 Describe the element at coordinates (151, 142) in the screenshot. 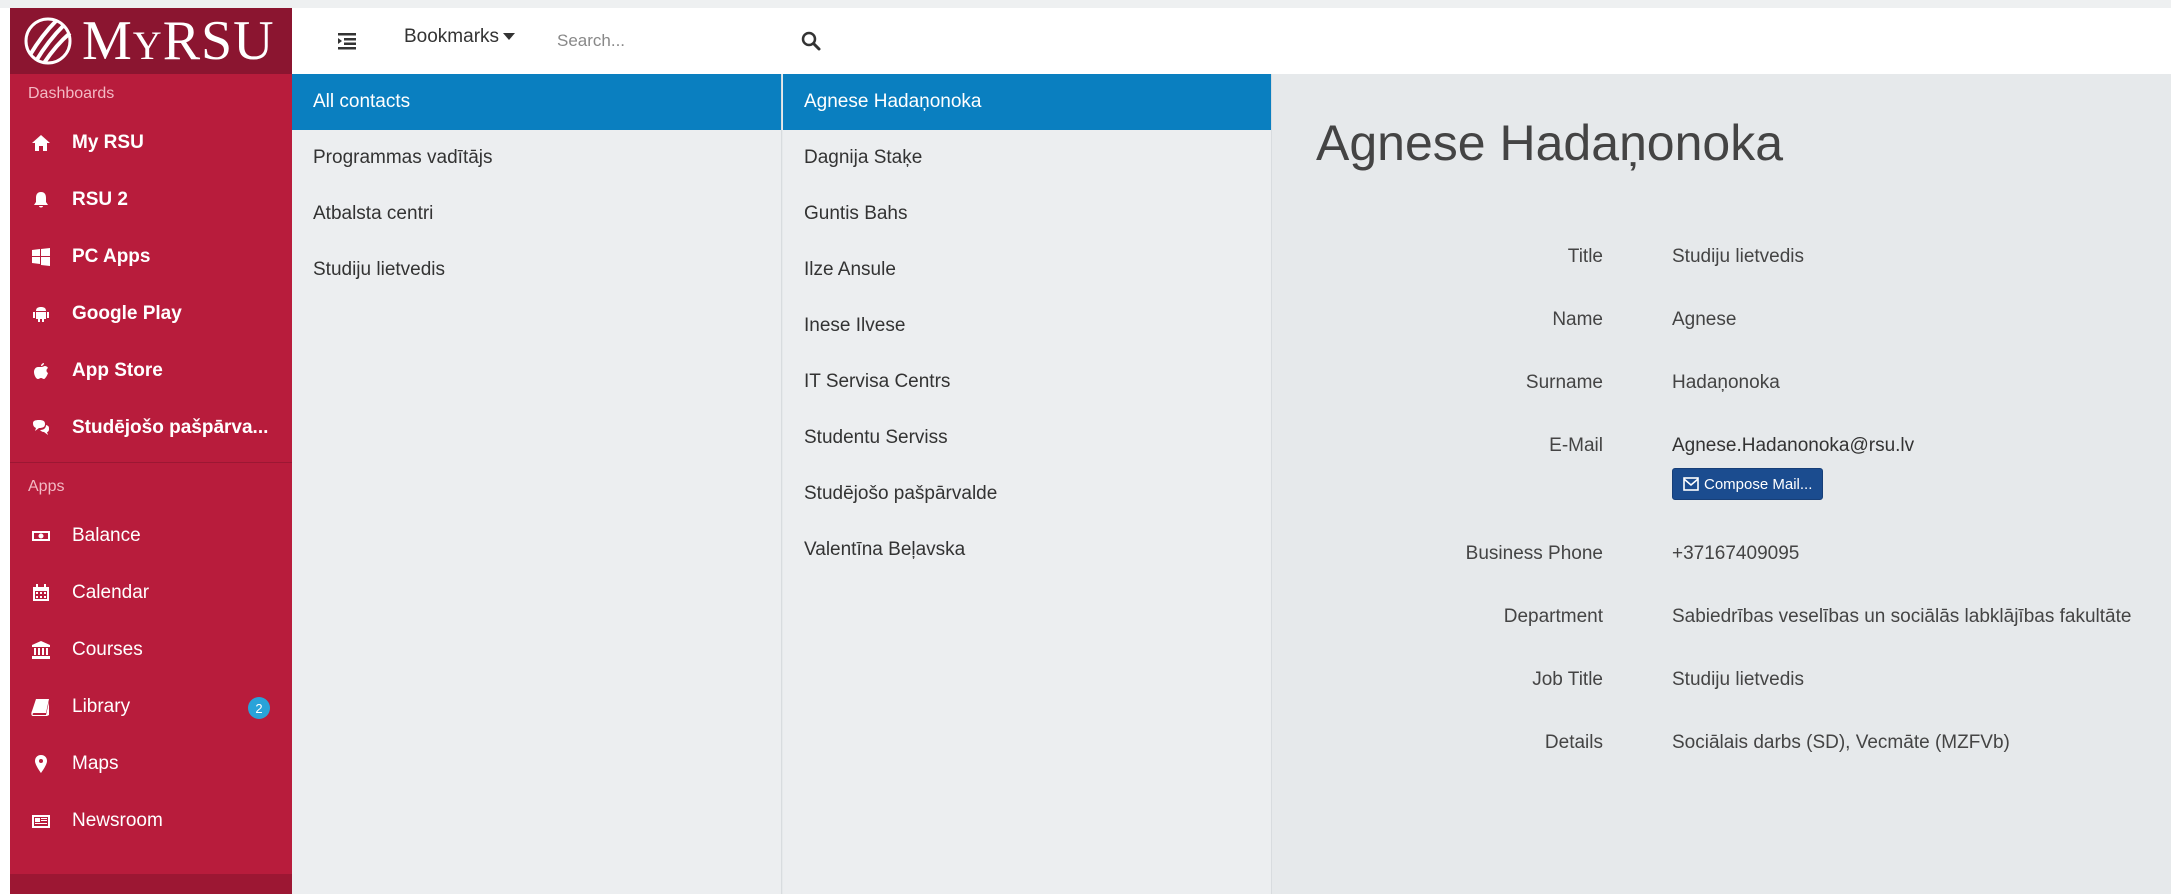

I see `sidebar-item-my-rsu: My RSU` at that location.